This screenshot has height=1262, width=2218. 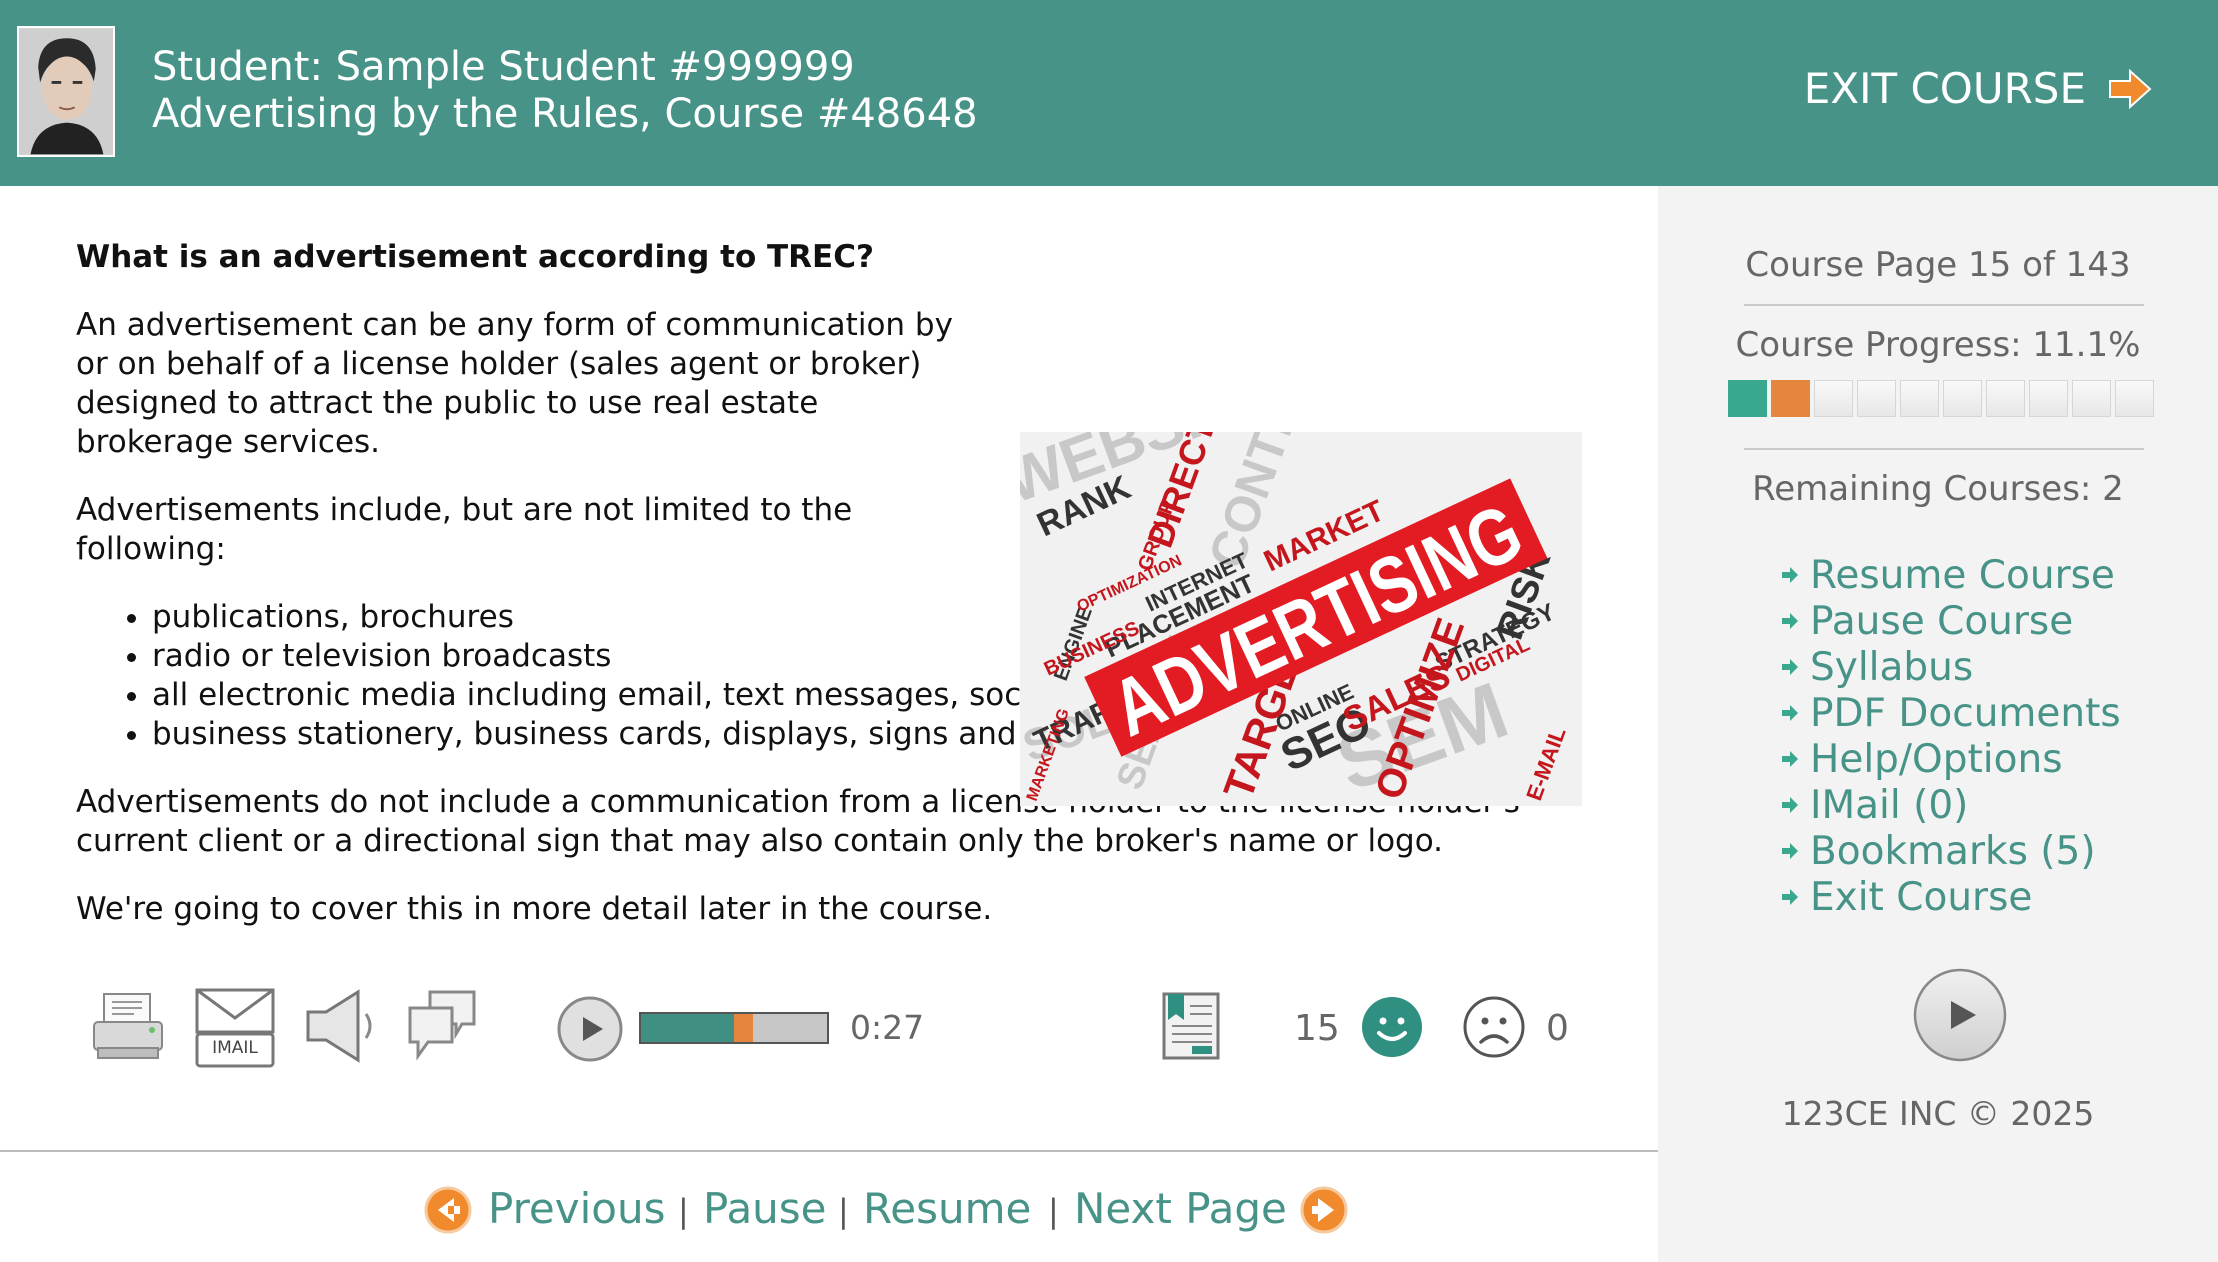 What do you see at coordinates (565, 114) in the screenshot?
I see `course-title: Advertising by the Rules, Course #48648` at bounding box center [565, 114].